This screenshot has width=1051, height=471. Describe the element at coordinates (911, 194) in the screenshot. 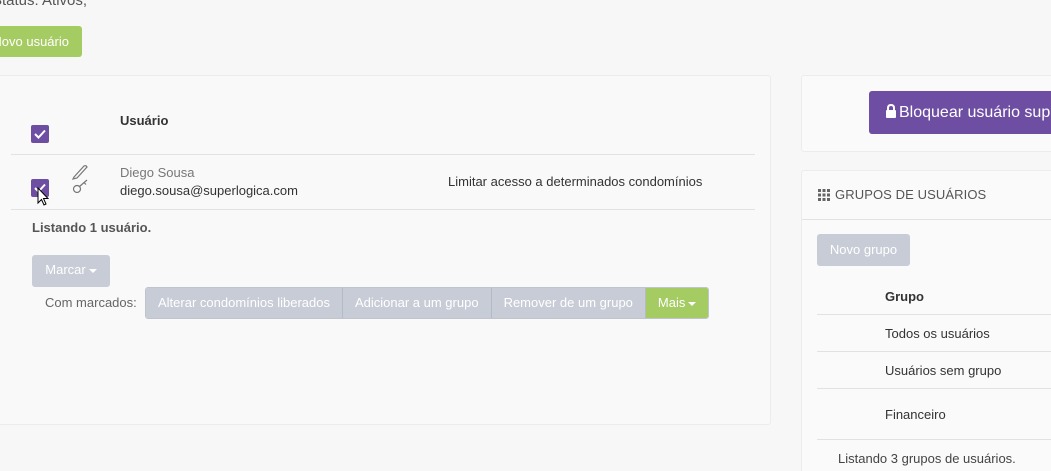

I see `groups-title: GRUPOS DE USUÁRIOS` at that location.